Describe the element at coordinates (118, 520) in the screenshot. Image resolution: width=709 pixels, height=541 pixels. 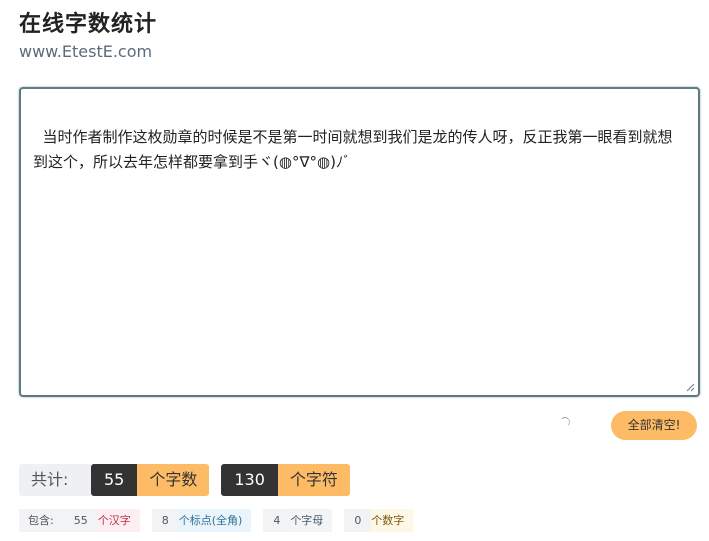
I see `hanzi-count-unit: 个汉字` at that location.